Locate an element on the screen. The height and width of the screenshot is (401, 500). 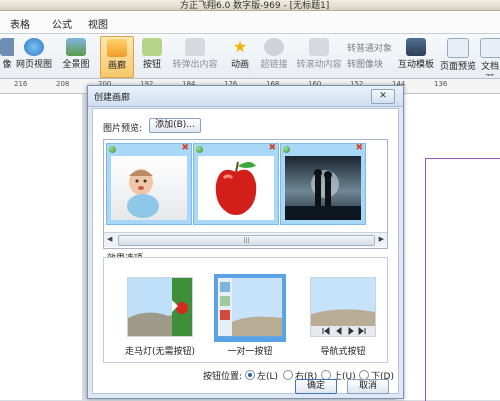
ok-button: 确定 is located at coordinates (316, 386).